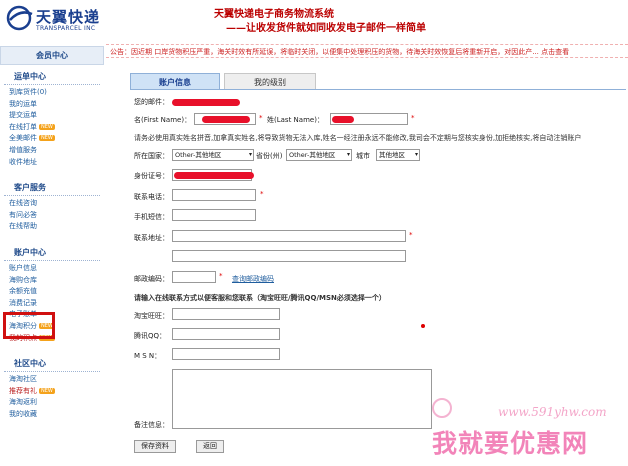 This screenshot has height=466, width=628. What do you see at coordinates (295, 120) in the screenshot?
I see `last-name-label: 姓(Last Name)：` at bounding box center [295, 120].